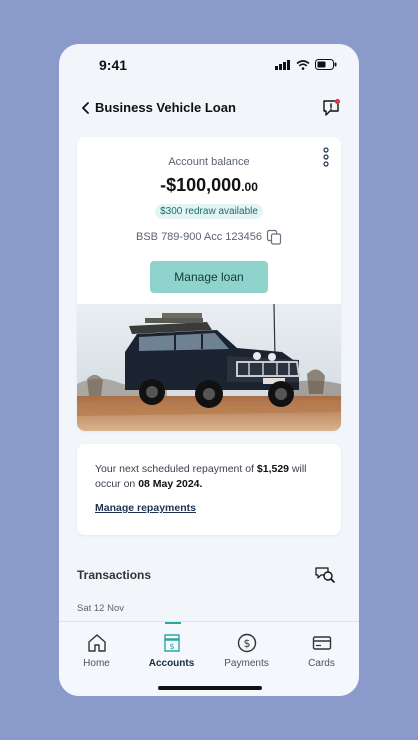 This screenshot has height=740, width=418. I want to click on transaction-date-header: Sat 12 Nov, so click(100, 608).